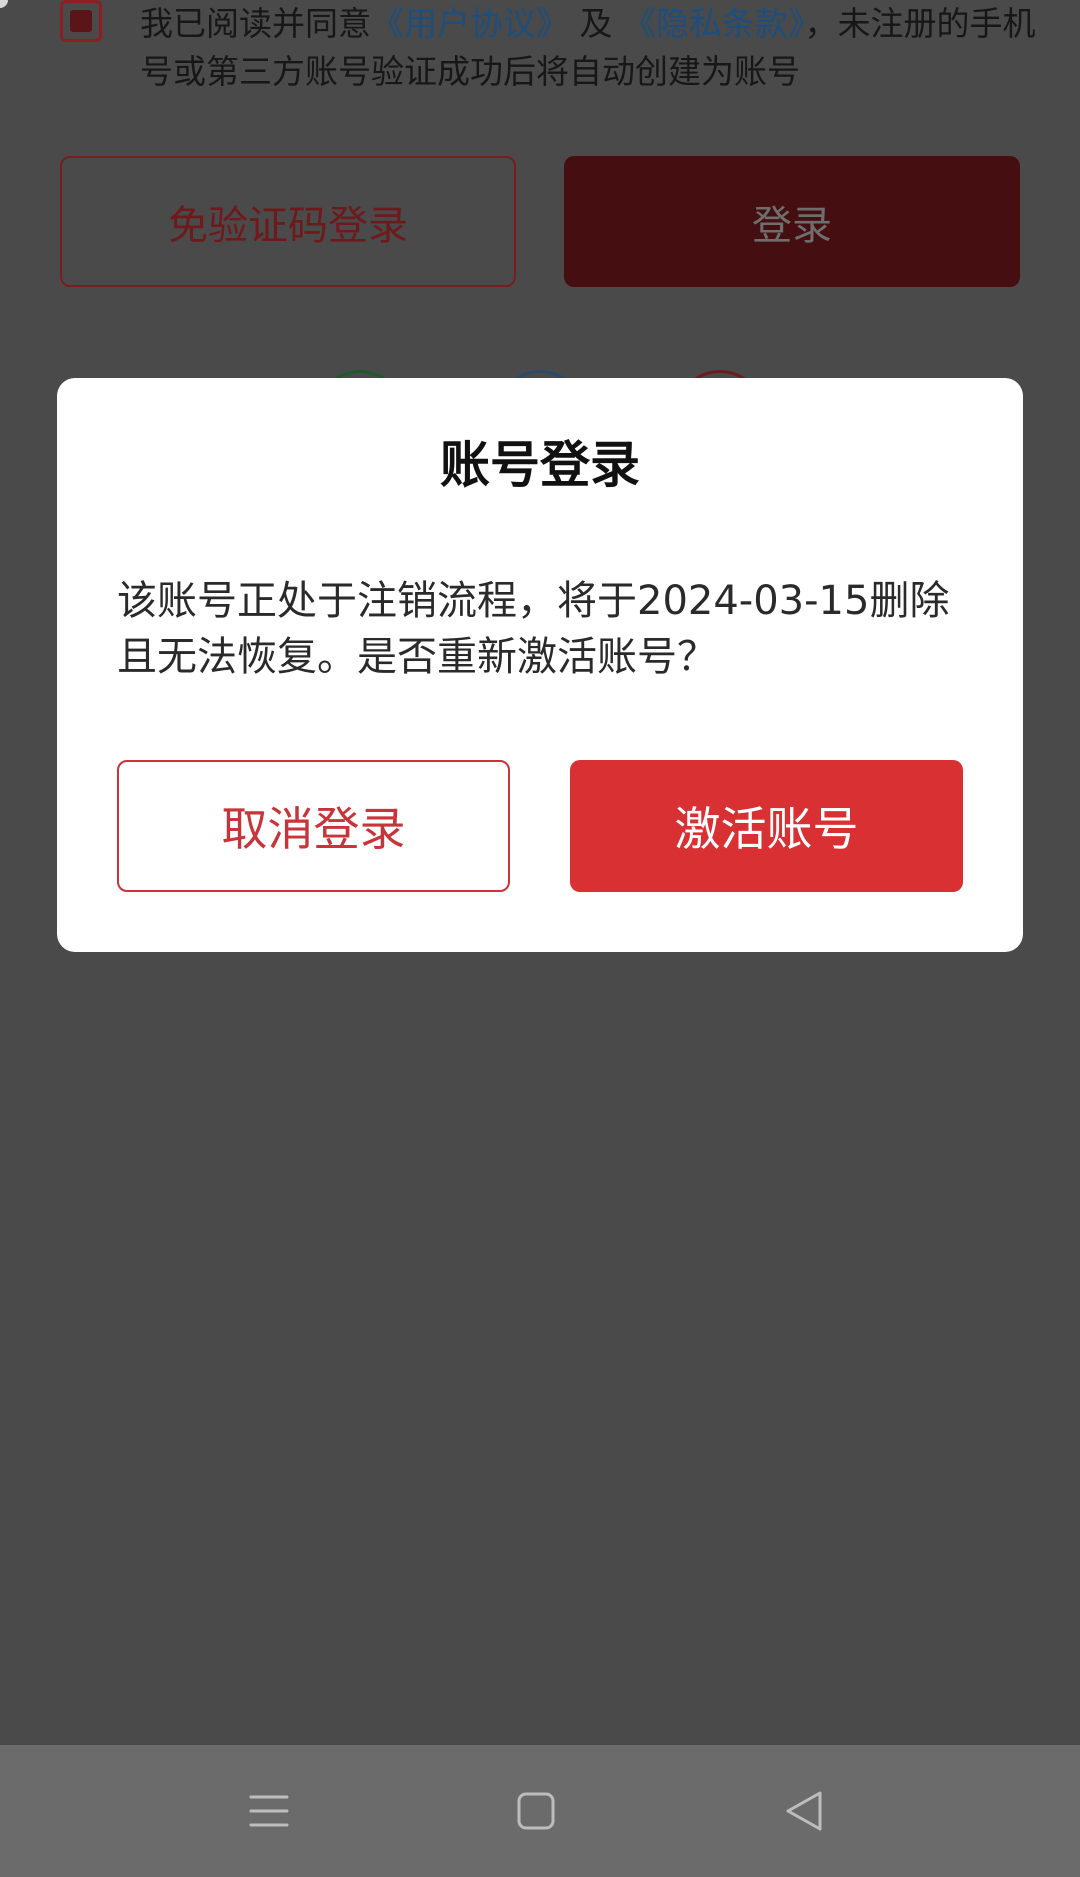 Image resolution: width=1080 pixels, height=1877 pixels. What do you see at coordinates (536, 1811) in the screenshot?
I see `home-icon` at bounding box center [536, 1811].